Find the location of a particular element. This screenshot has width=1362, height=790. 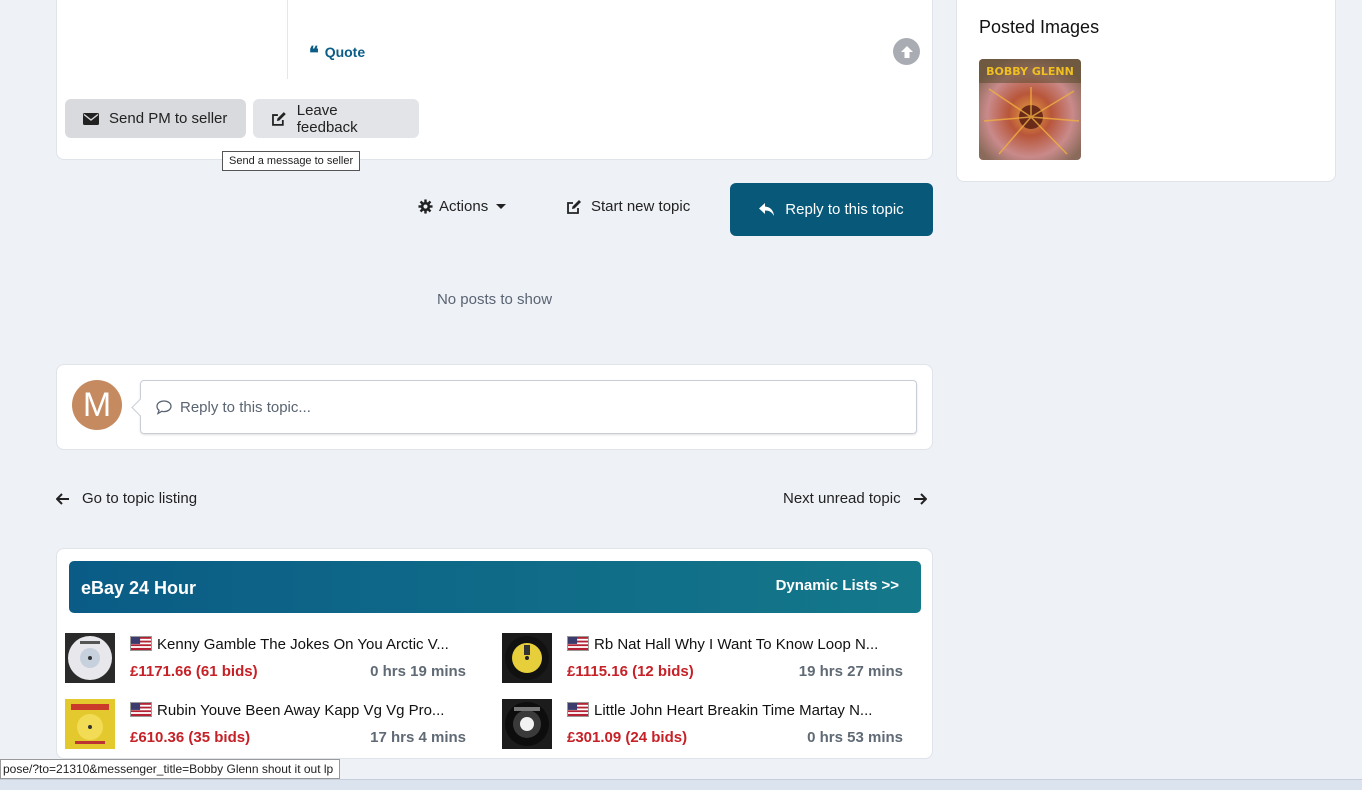

ebay-header: eBay 24 Hour Dynamic Lists >> is located at coordinates (495, 587).